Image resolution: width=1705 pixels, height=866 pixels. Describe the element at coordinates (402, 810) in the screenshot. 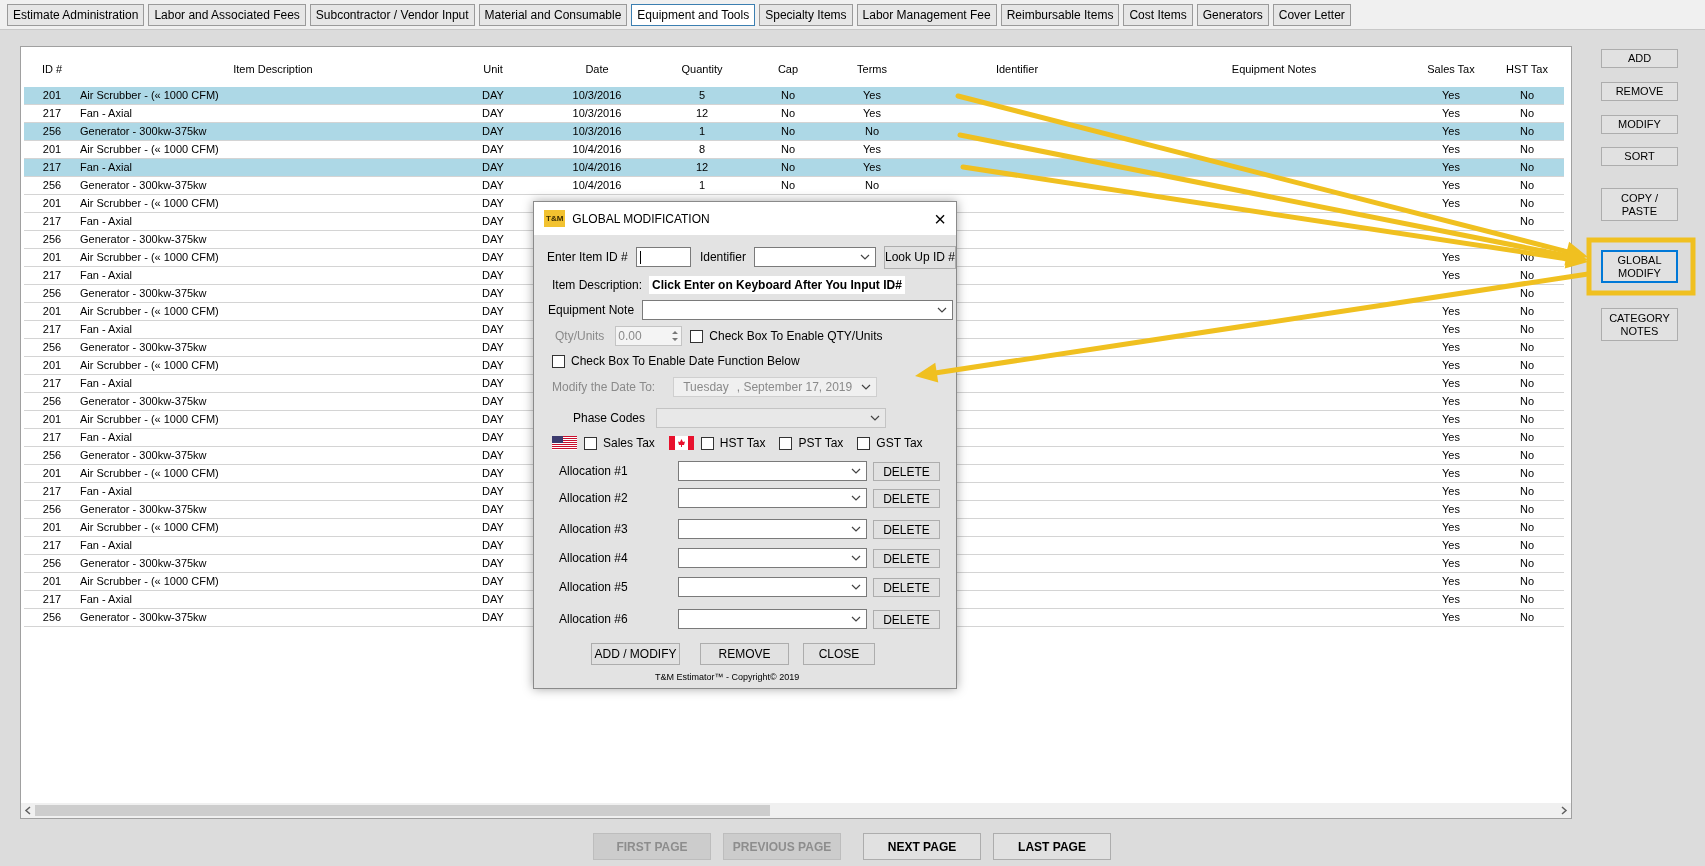

I see `scrollbar-thumb` at that location.